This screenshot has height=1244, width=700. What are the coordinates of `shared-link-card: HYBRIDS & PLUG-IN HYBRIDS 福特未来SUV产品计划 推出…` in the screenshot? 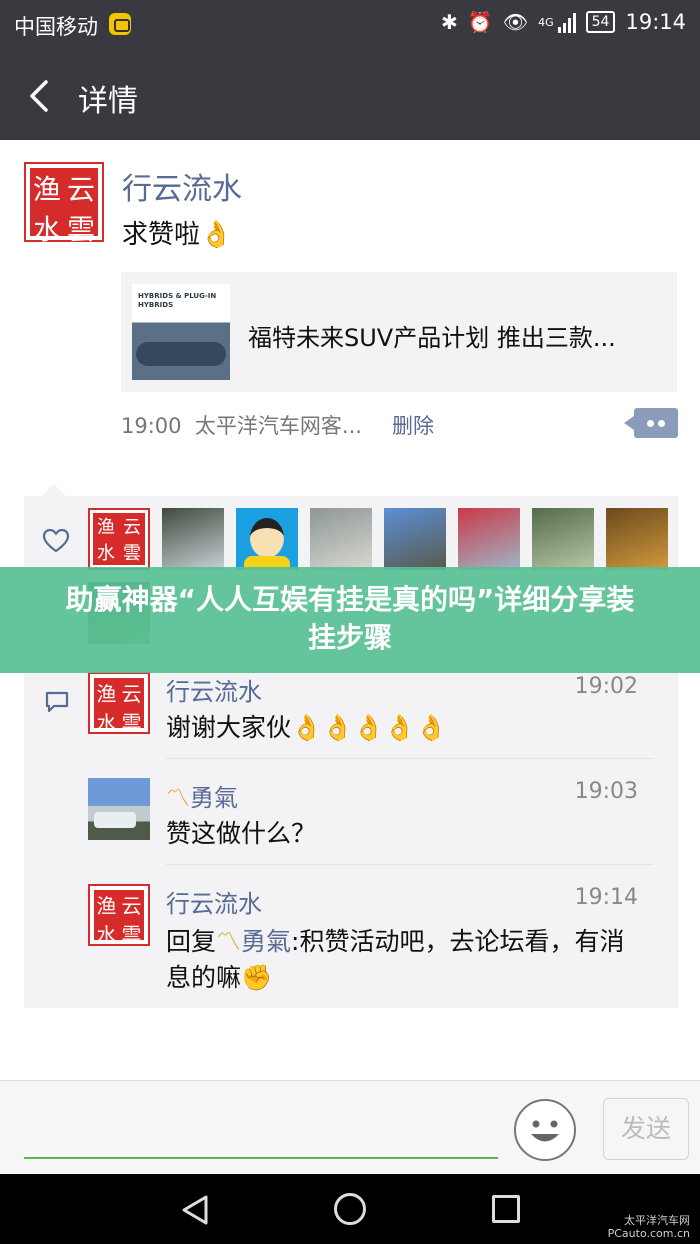 It's located at (399, 332).